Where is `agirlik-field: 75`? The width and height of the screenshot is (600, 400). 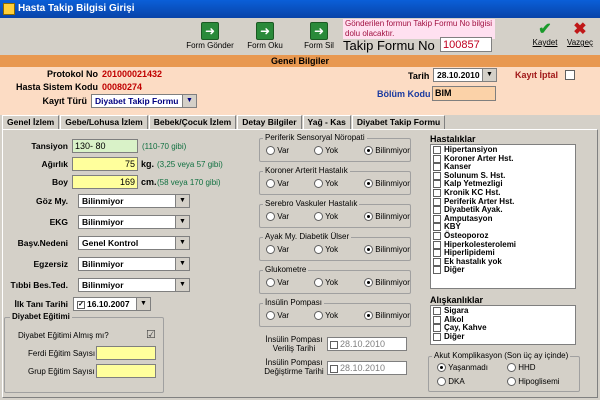 agirlik-field: 75 is located at coordinates (105, 164).